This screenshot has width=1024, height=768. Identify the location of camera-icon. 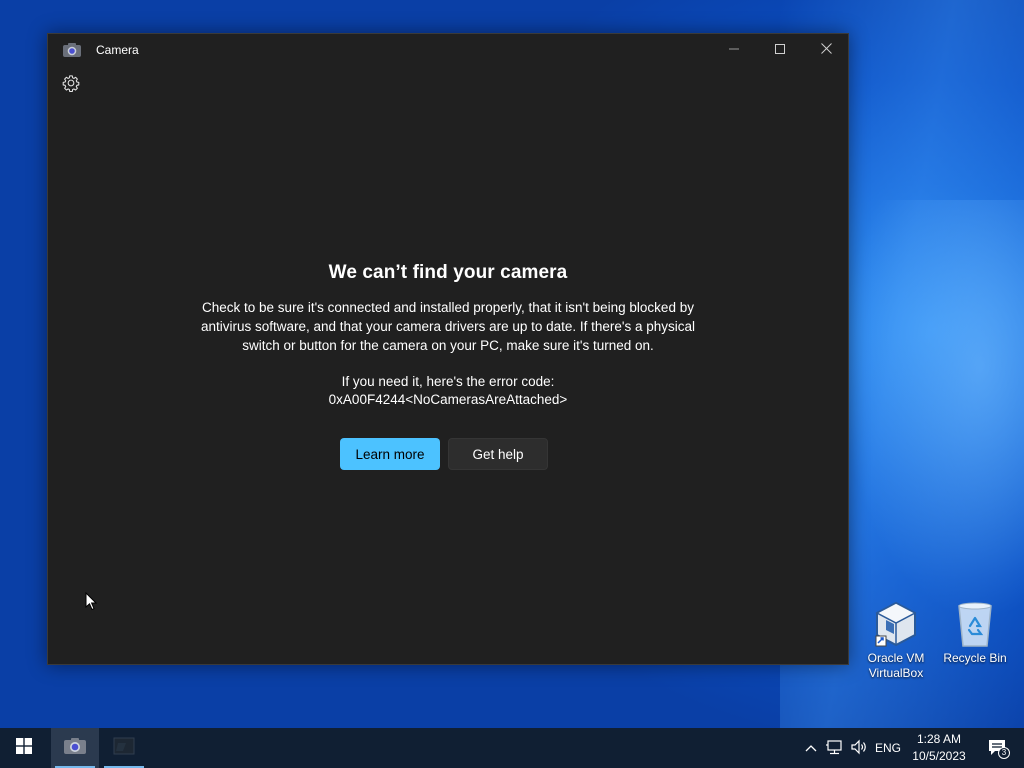
(75, 748).